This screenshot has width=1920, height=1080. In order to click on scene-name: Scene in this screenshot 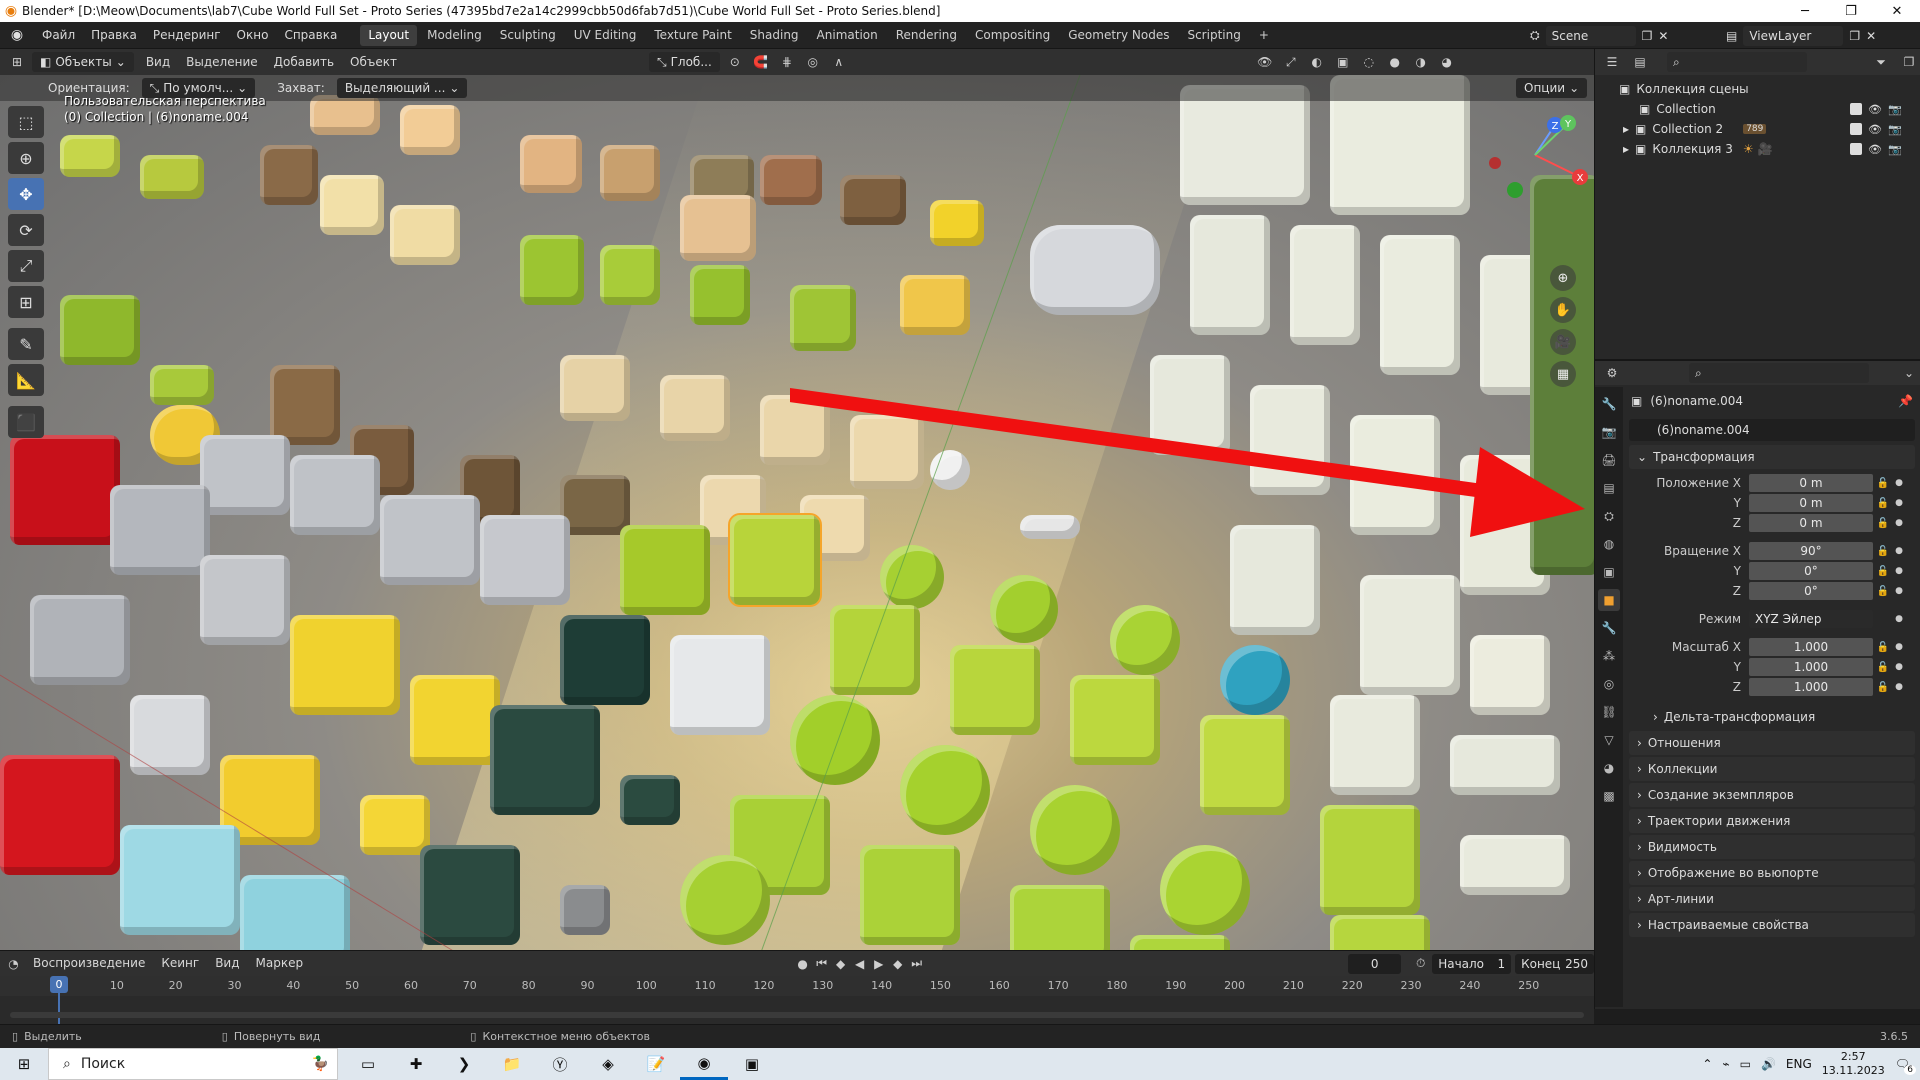, I will do `click(1590, 35)`.